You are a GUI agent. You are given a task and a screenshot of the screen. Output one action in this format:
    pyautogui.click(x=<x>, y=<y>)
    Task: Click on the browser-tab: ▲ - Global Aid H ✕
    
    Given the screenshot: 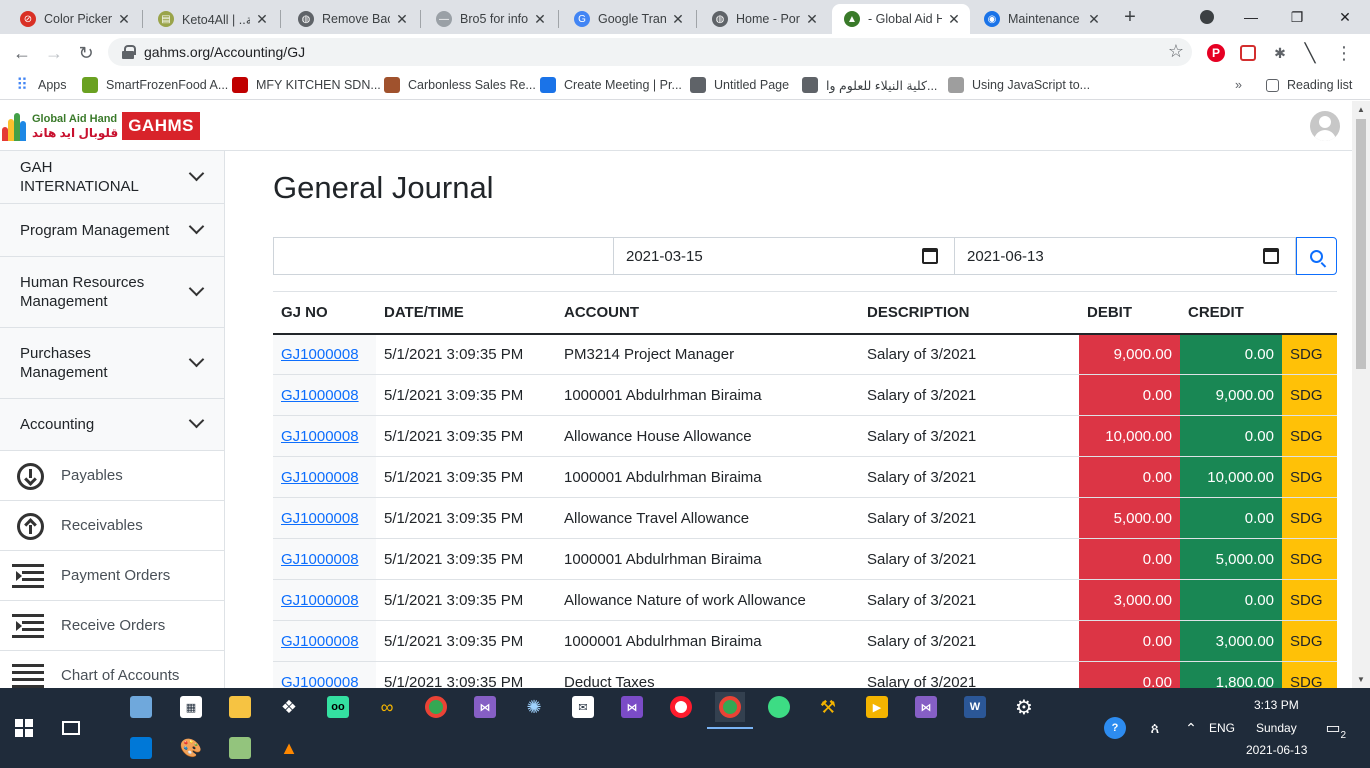 What is the action you would take?
    pyautogui.click(x=901, y=19)
    